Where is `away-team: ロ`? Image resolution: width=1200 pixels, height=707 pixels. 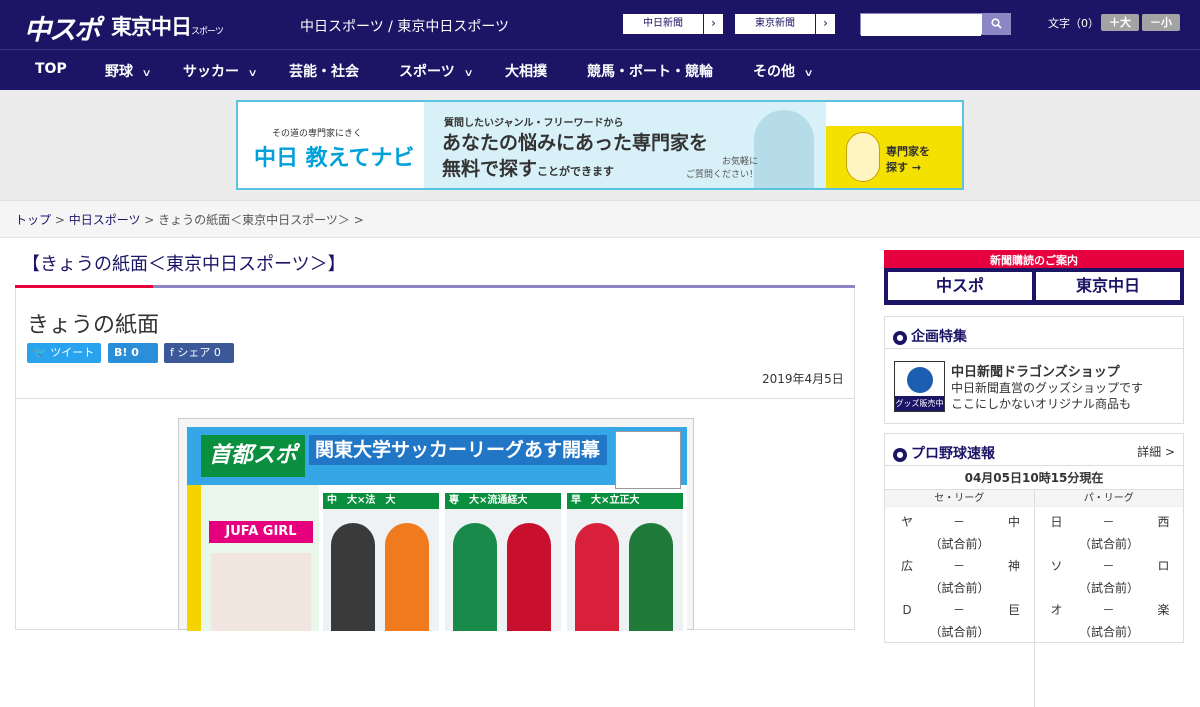 away-team: ロ is located at coordinates (1163, 566).